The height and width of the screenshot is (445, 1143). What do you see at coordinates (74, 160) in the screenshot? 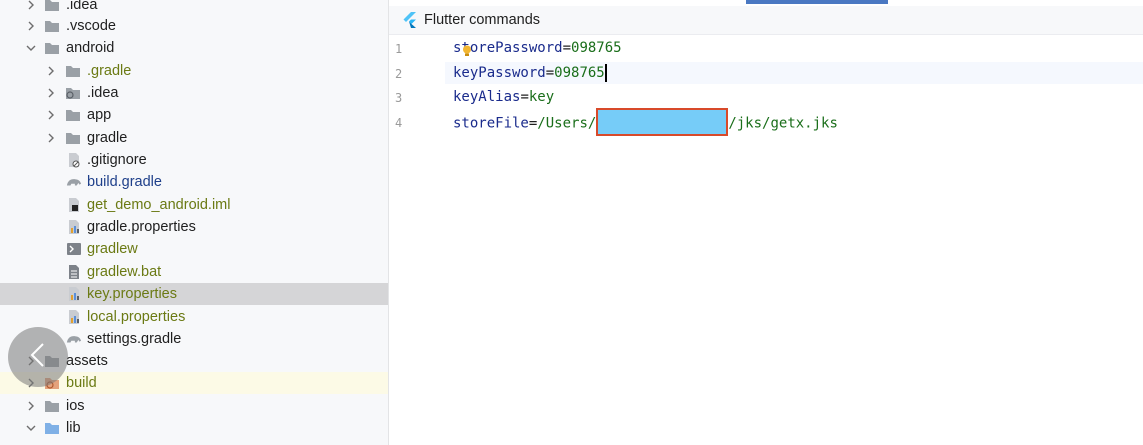
I see `gitignore-file-icon` at bounding box center [74, 160].